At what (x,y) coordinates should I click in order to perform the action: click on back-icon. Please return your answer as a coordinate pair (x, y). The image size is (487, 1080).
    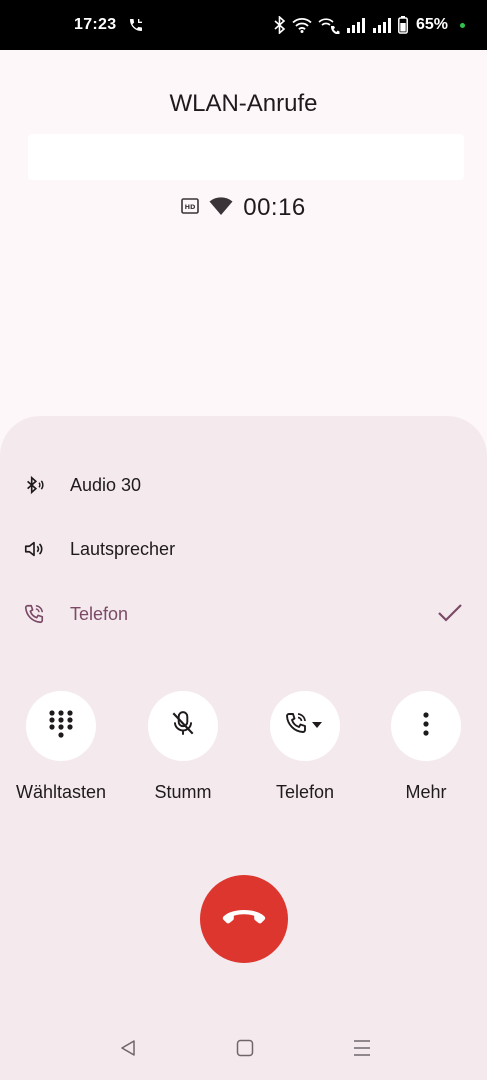
    Looking at the image, I should click on (128, 1050).